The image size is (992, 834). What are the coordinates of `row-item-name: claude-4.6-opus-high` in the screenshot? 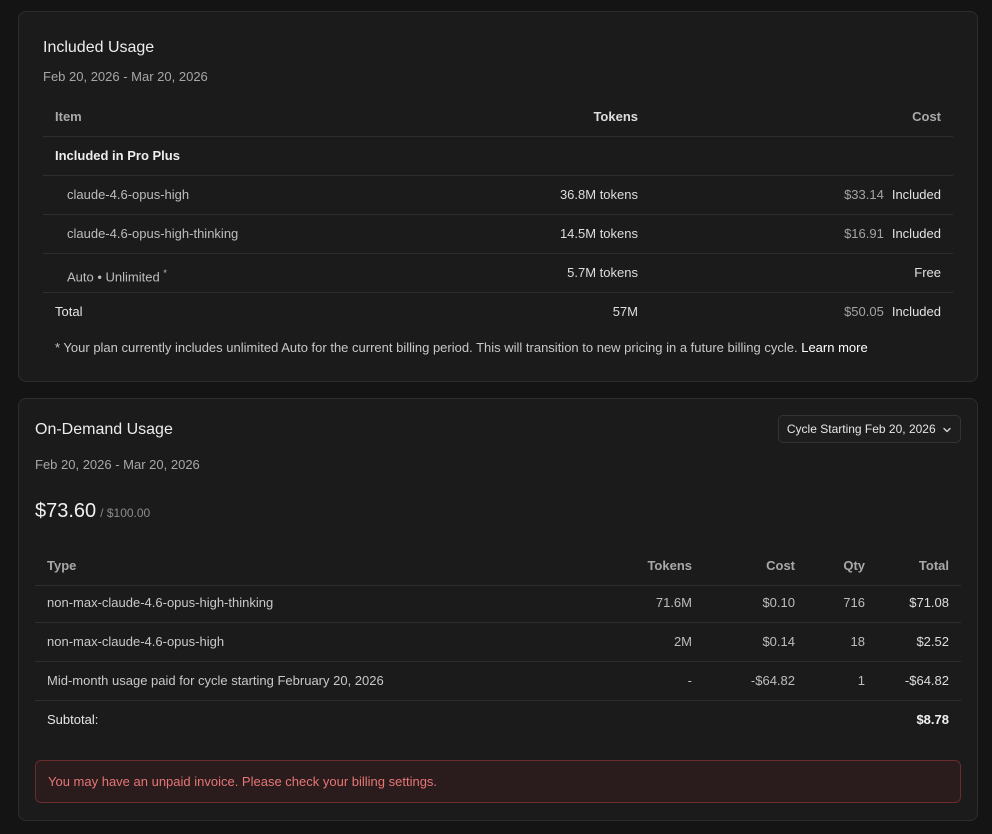 It's located at (128, 194).